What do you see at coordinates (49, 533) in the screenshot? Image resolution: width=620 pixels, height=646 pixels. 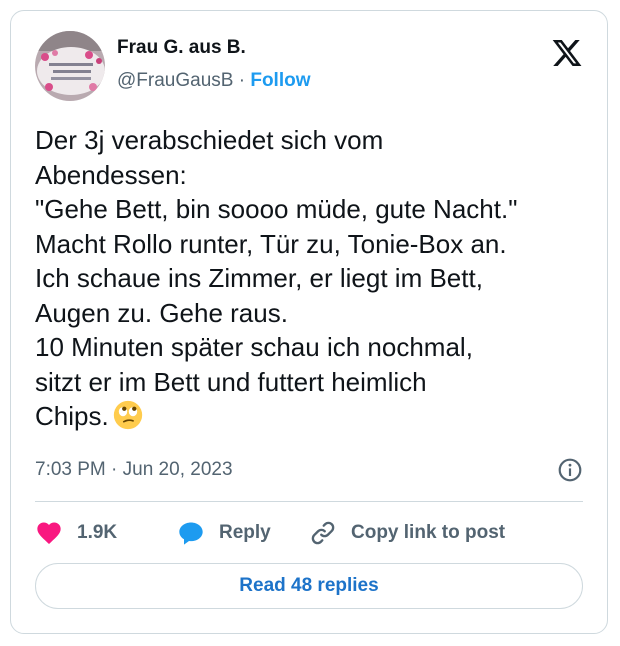 I see `heart-icon` at bounding box center [49, 533].